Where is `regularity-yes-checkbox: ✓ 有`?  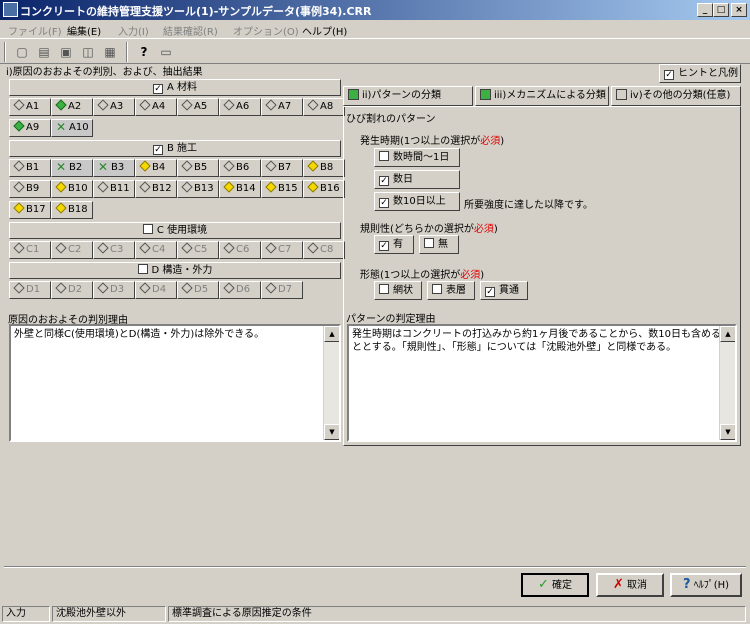
regularity-yes-checkbox: ✓ 有 is located at coordinates (394, 244).